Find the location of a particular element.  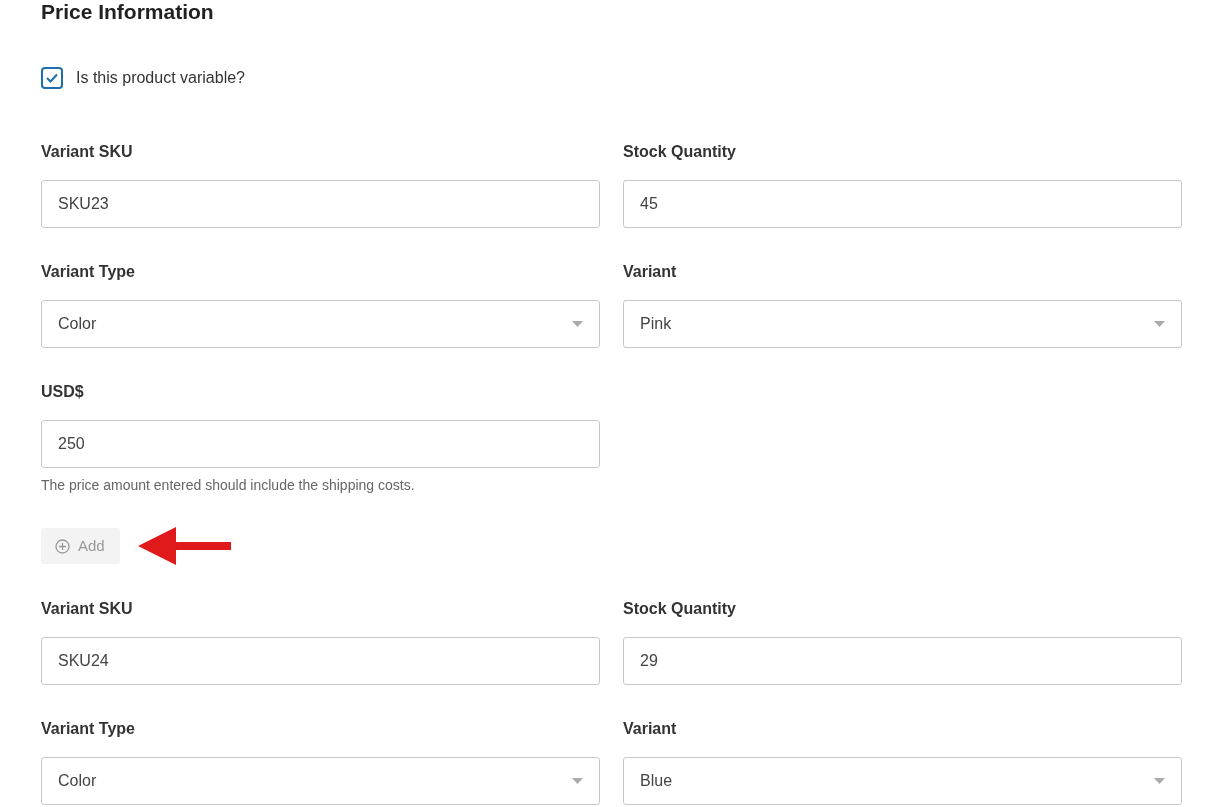

input-field: SKU23 is located at coordinates (320, 204).